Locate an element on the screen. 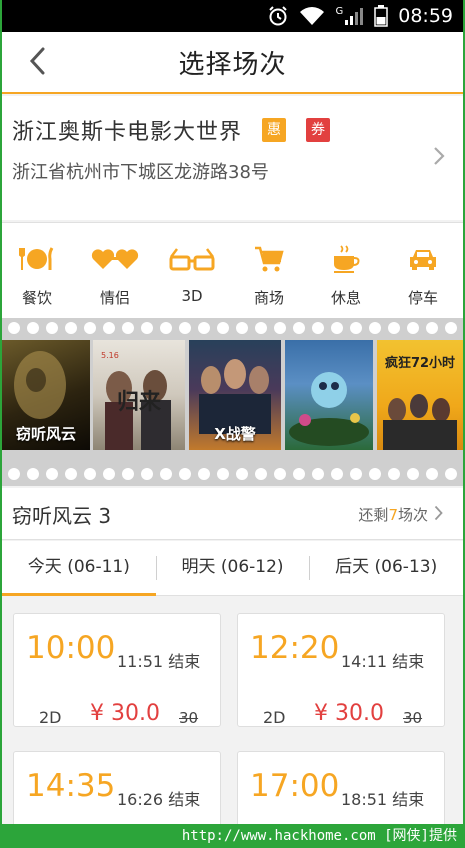 Image resolution: width=465 pixels, height=848 pixels. facility-3d: 3D is located at coordinates (192, 264).